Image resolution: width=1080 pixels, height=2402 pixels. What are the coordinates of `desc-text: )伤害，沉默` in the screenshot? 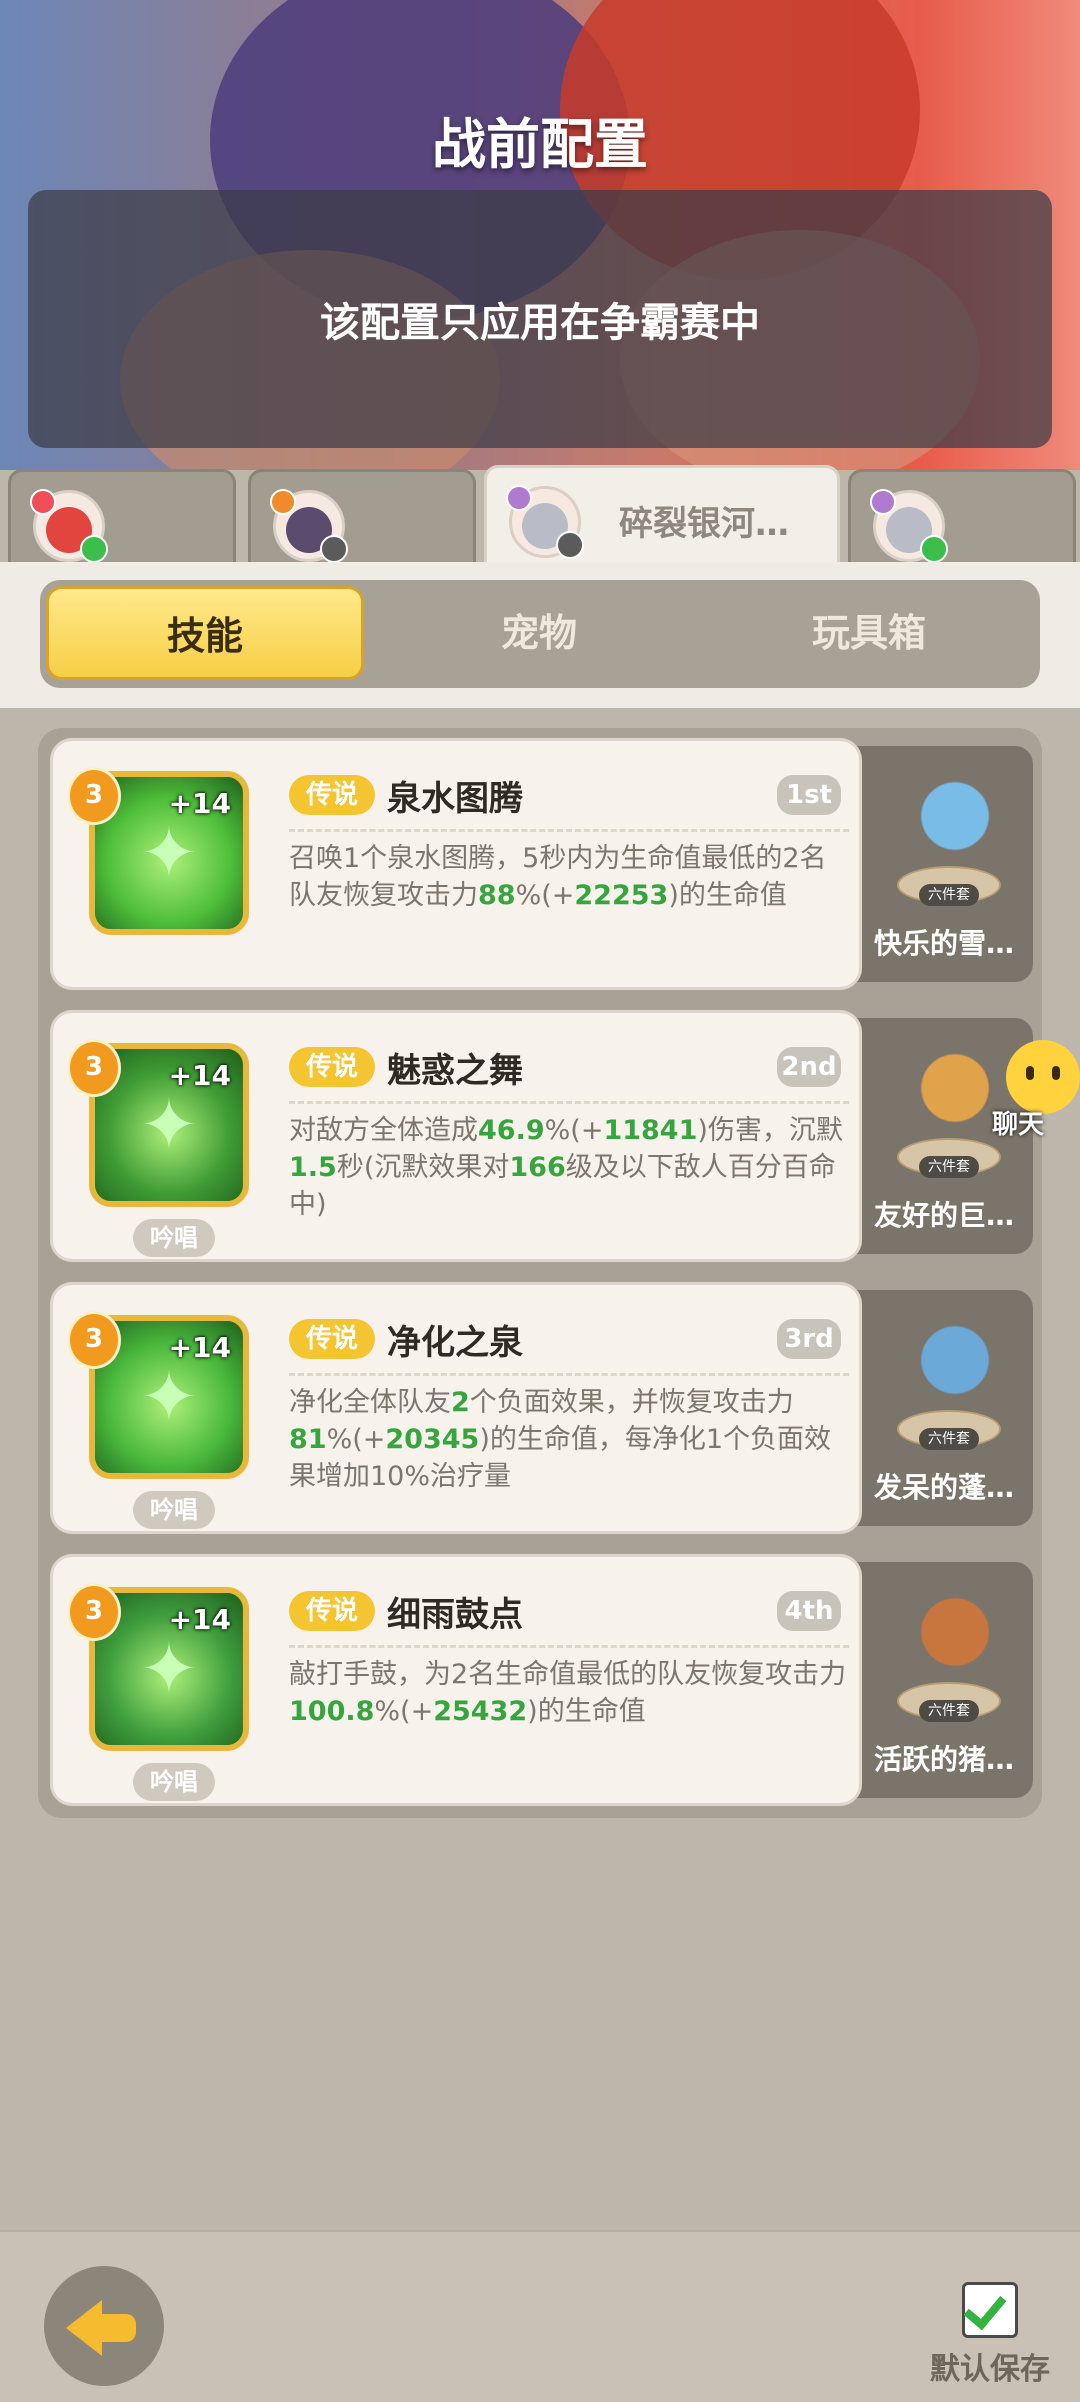 It's located at (770, 1130).